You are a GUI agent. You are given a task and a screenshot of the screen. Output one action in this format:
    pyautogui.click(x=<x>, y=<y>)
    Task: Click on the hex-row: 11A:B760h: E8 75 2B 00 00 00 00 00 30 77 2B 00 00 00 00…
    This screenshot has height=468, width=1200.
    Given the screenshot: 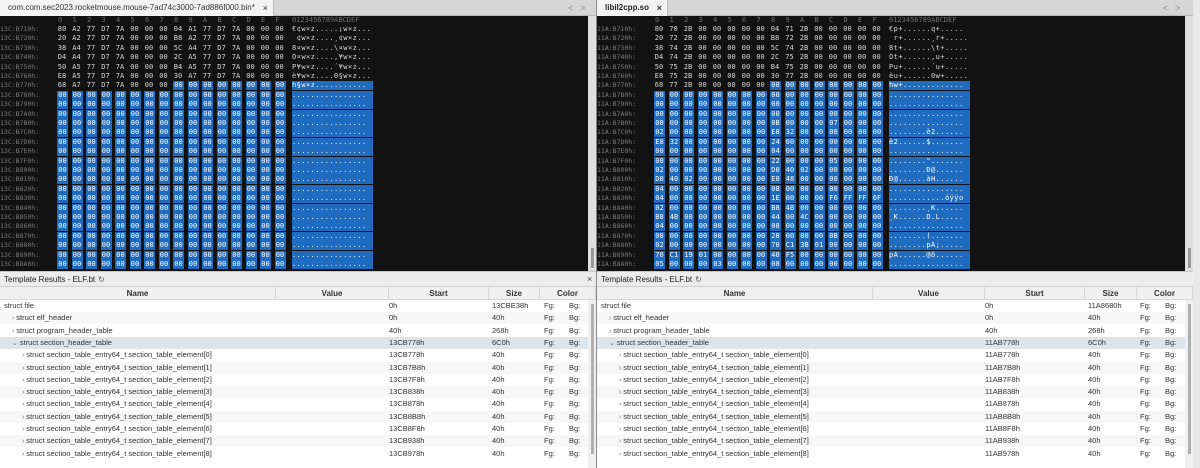 What is the action you would take?
    pyautogui.click(x=895, y=76)
    